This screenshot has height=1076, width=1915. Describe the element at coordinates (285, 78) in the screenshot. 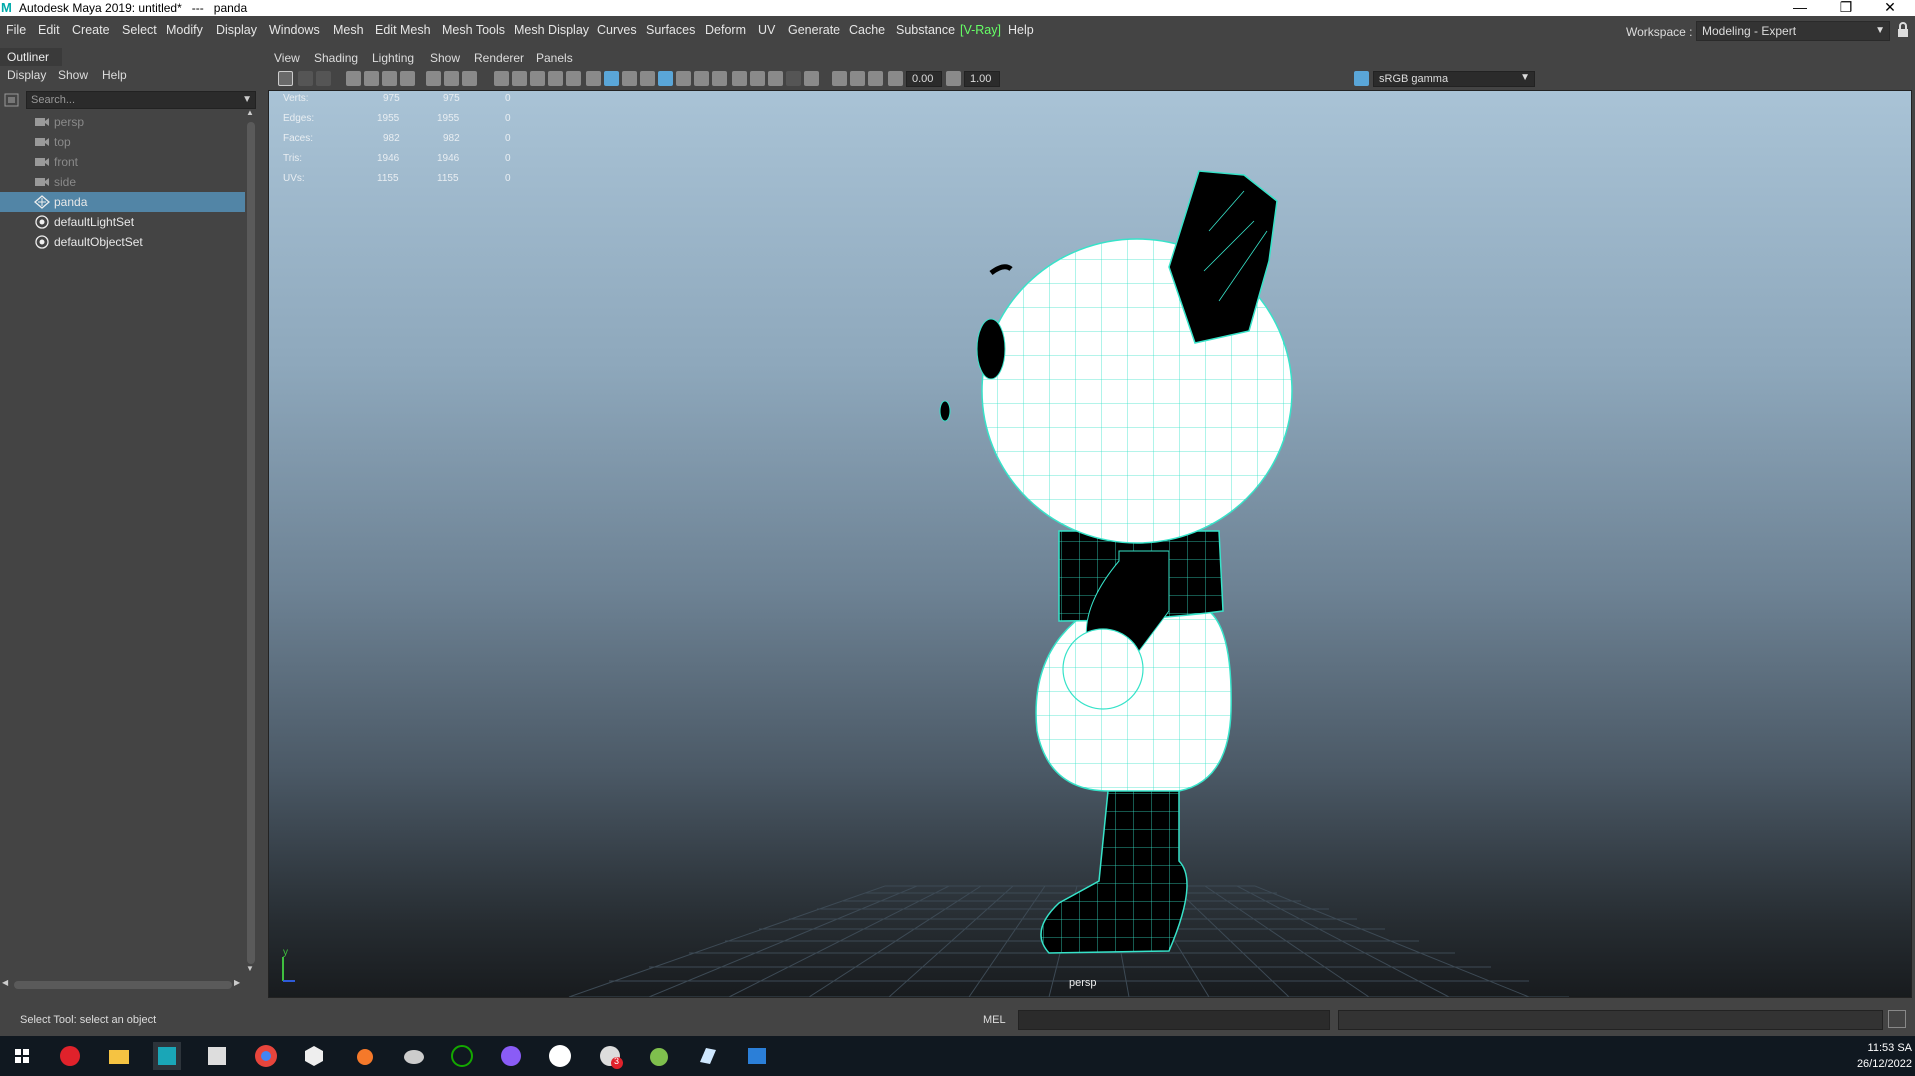

I see `select-camera-icon` at that location.